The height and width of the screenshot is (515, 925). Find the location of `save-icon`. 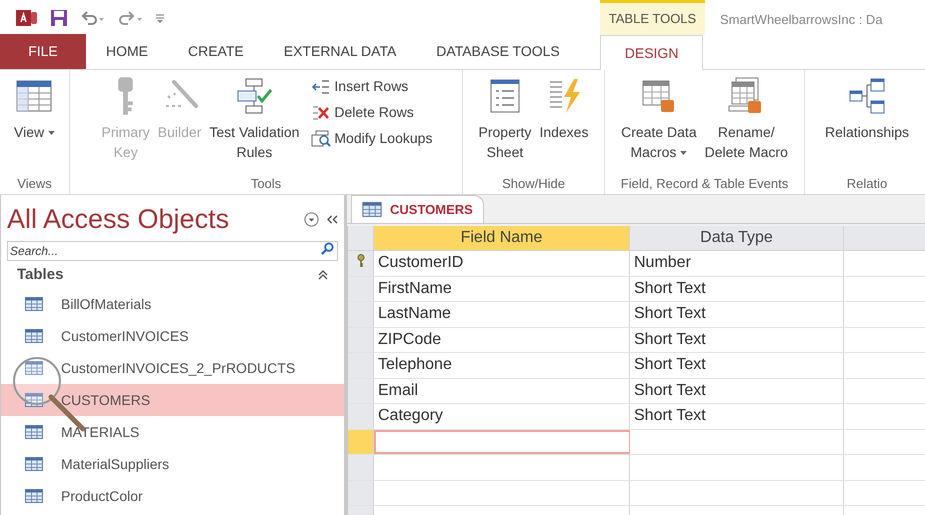

save-icon is located at coordinates (59, 17).